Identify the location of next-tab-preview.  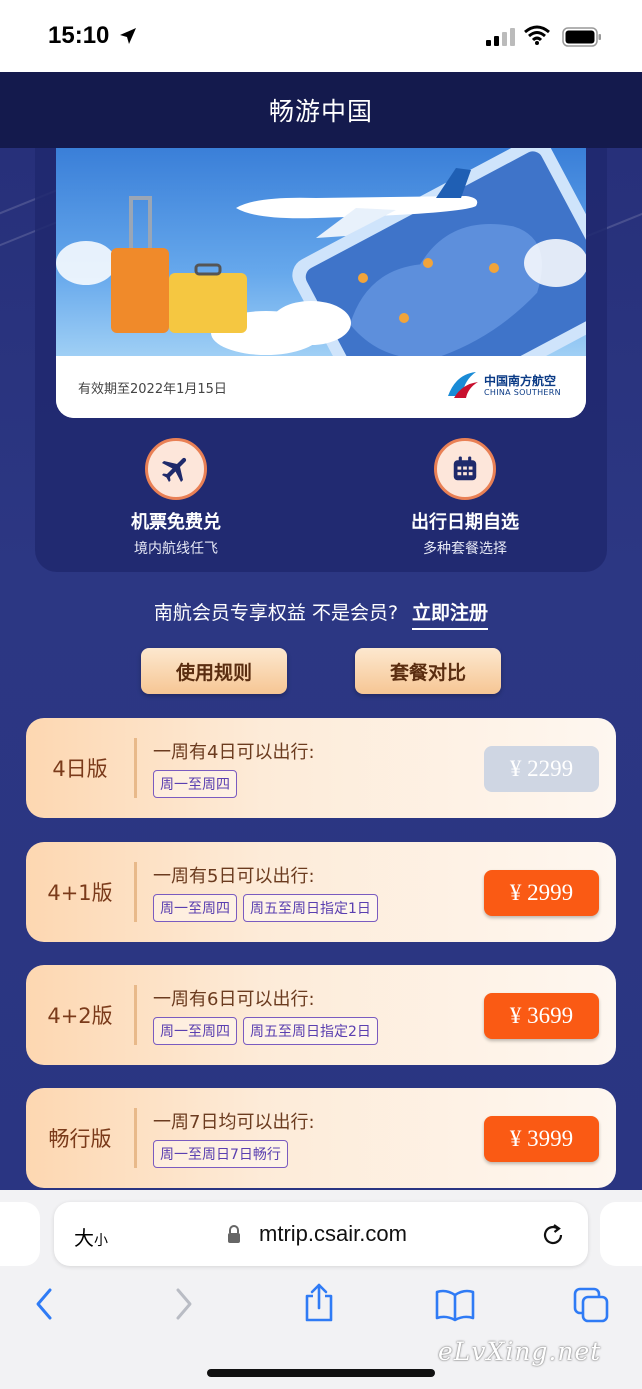
(621, 1234).